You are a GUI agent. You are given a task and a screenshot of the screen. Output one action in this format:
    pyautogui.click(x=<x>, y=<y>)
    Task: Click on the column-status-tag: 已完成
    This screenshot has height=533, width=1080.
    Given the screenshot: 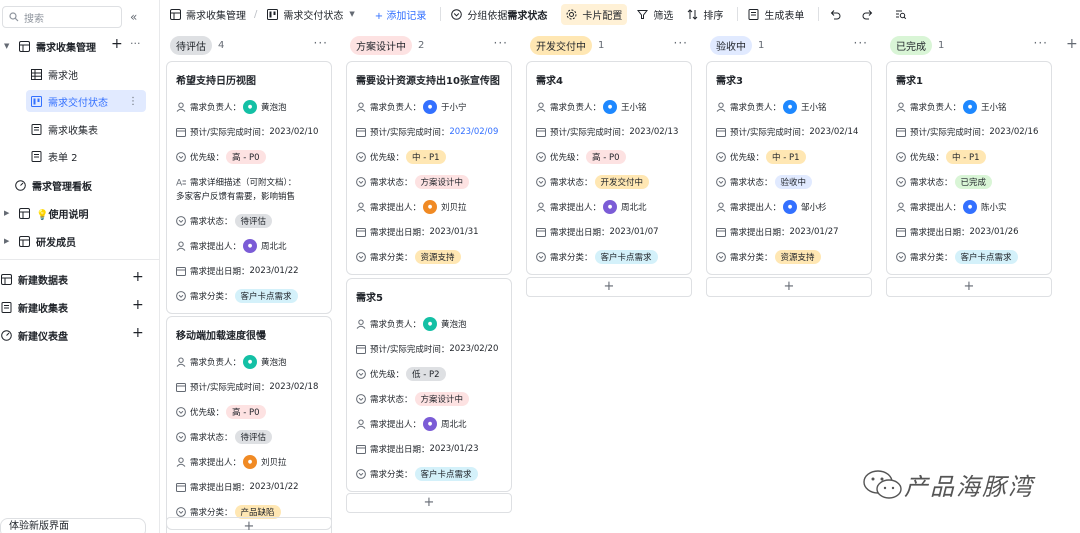 What is the action you would take?
    pyautogui.click(x=911, y=45)
    